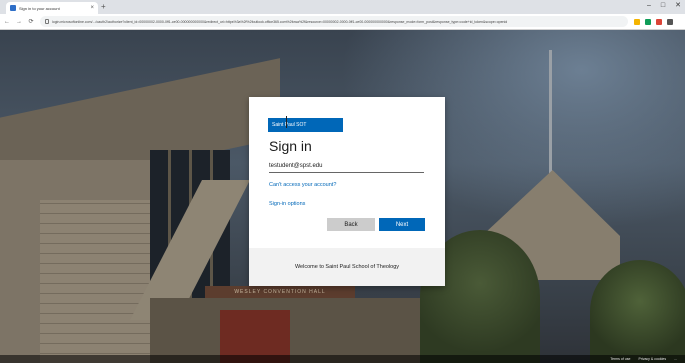 Image resolution: width=685 pixels, height=363 pixels. I want to click on maximize-icon: □, so click(663, 6).